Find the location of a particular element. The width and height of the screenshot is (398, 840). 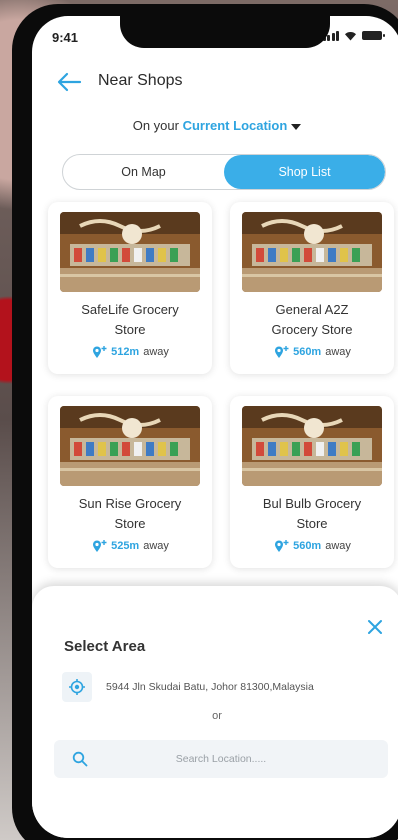

view-toggle: On Map Shop List is located at coordinates (224, 172).